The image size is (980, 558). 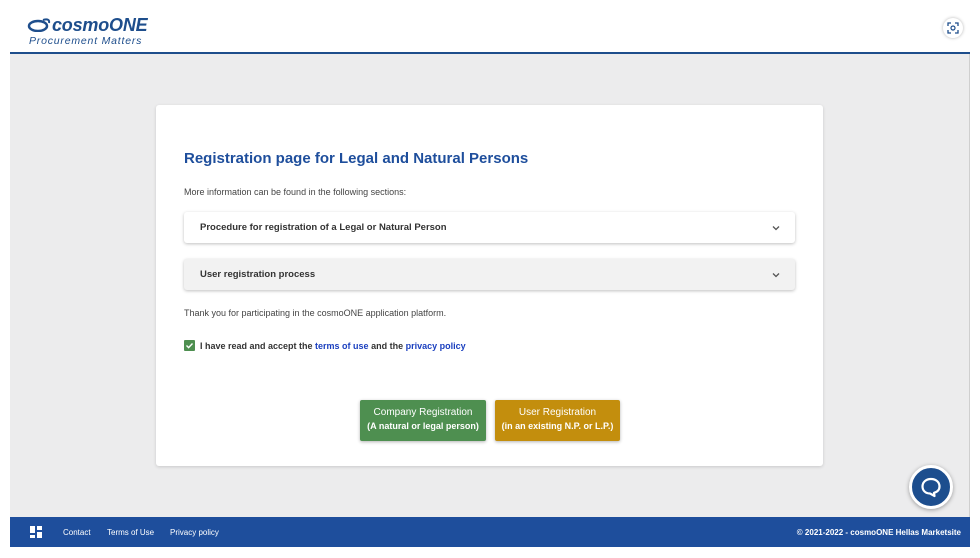 I want to click on footer-privacy-link: Privacy policy, so click(x=194, y=532).